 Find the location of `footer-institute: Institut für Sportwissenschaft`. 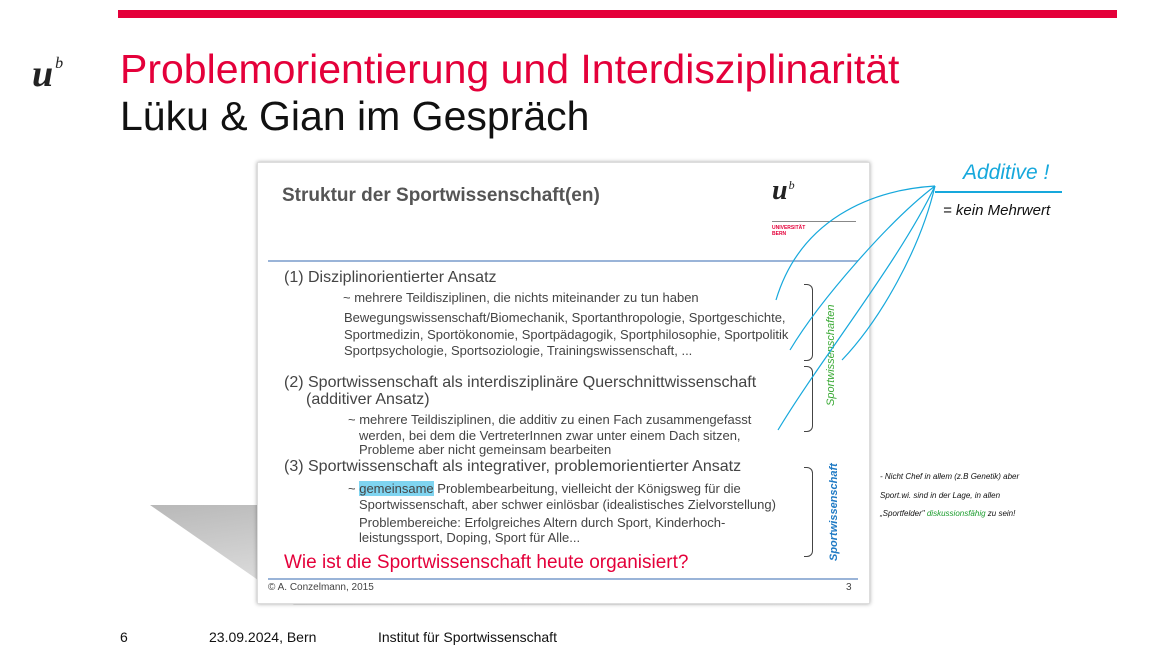

footer-institute: Institut für Sportwissenschaft is located at coordinates (467, 637).